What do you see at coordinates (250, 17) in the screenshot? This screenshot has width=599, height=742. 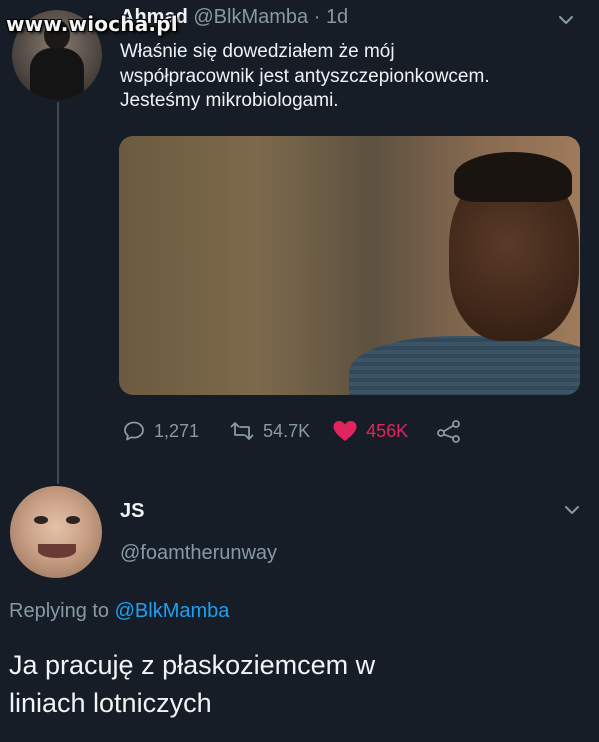 I see `user-handle: @BlkMamba` at bounding box center [250, 17].